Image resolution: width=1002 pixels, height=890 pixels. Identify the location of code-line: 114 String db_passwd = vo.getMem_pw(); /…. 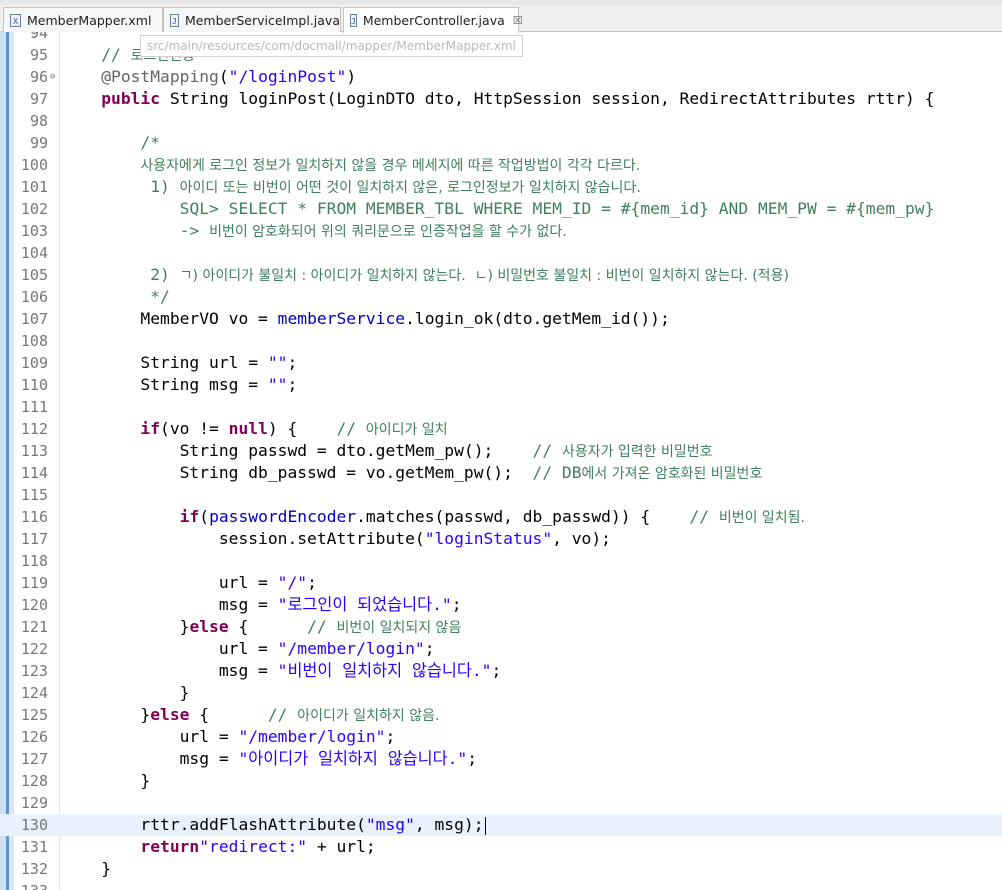
(501, 473).